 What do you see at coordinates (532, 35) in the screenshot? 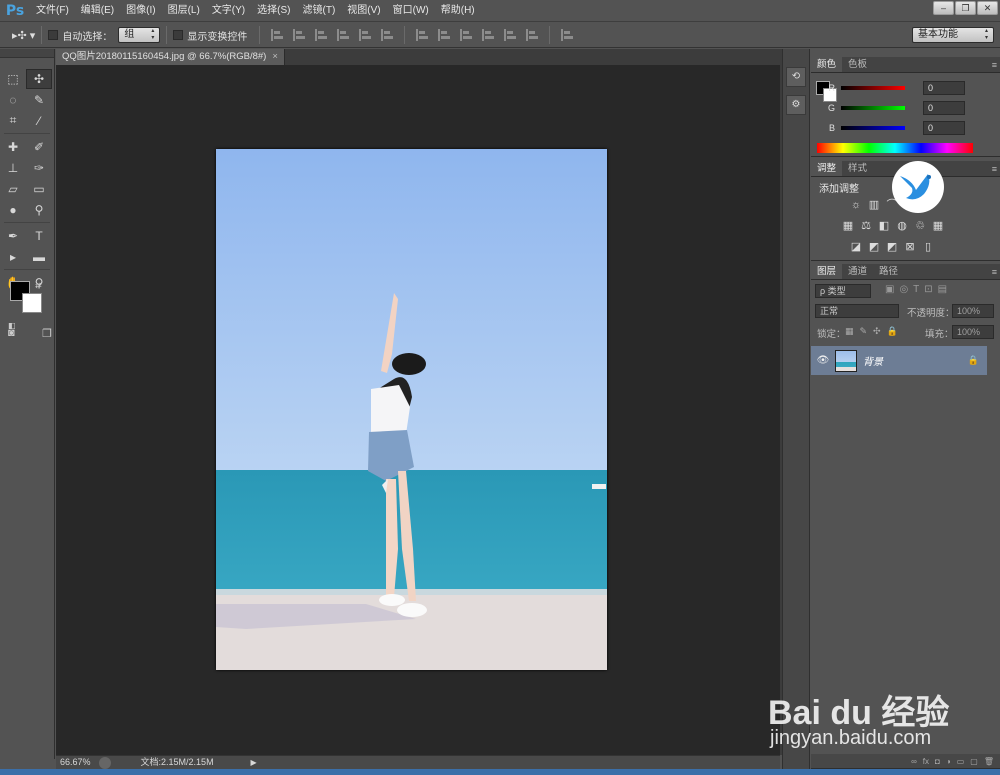
I see `distribute-right-icon` at bounding box center [532, 35].